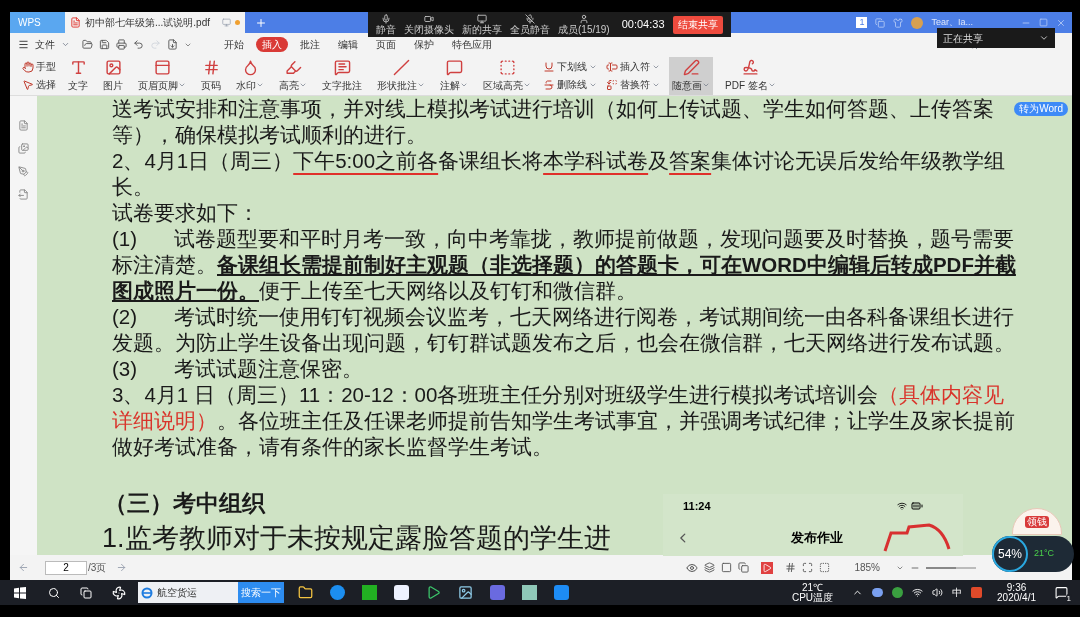  What do you see at coordinates (564, 330) in the screenshot?
I see `list-paragraph: (2) 考试时统一使用钉钉视频会议监考，七天网络进行阅卷，考试期间统一由各科备课组长进行发题。为防止学生设备出现问题，钉钉群试题发布之后，也会在微信群，七天网络进行发布试题。` at bounding box center [564, 330].